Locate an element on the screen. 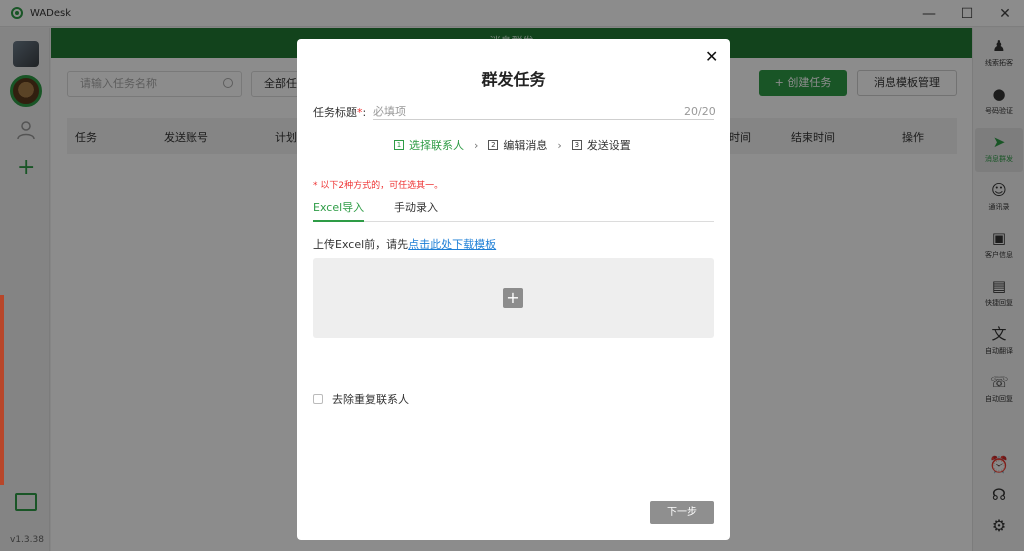 The width and height of the screenshot is (1024, 551). background-window-edge is located at coordinates (2, 390).